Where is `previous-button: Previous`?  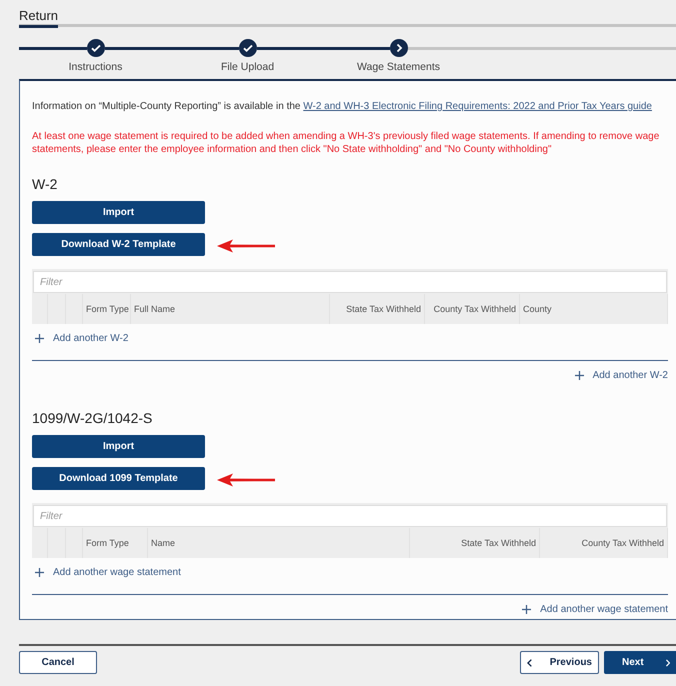
previous-button: Previous is located at coordinates (559, 662).